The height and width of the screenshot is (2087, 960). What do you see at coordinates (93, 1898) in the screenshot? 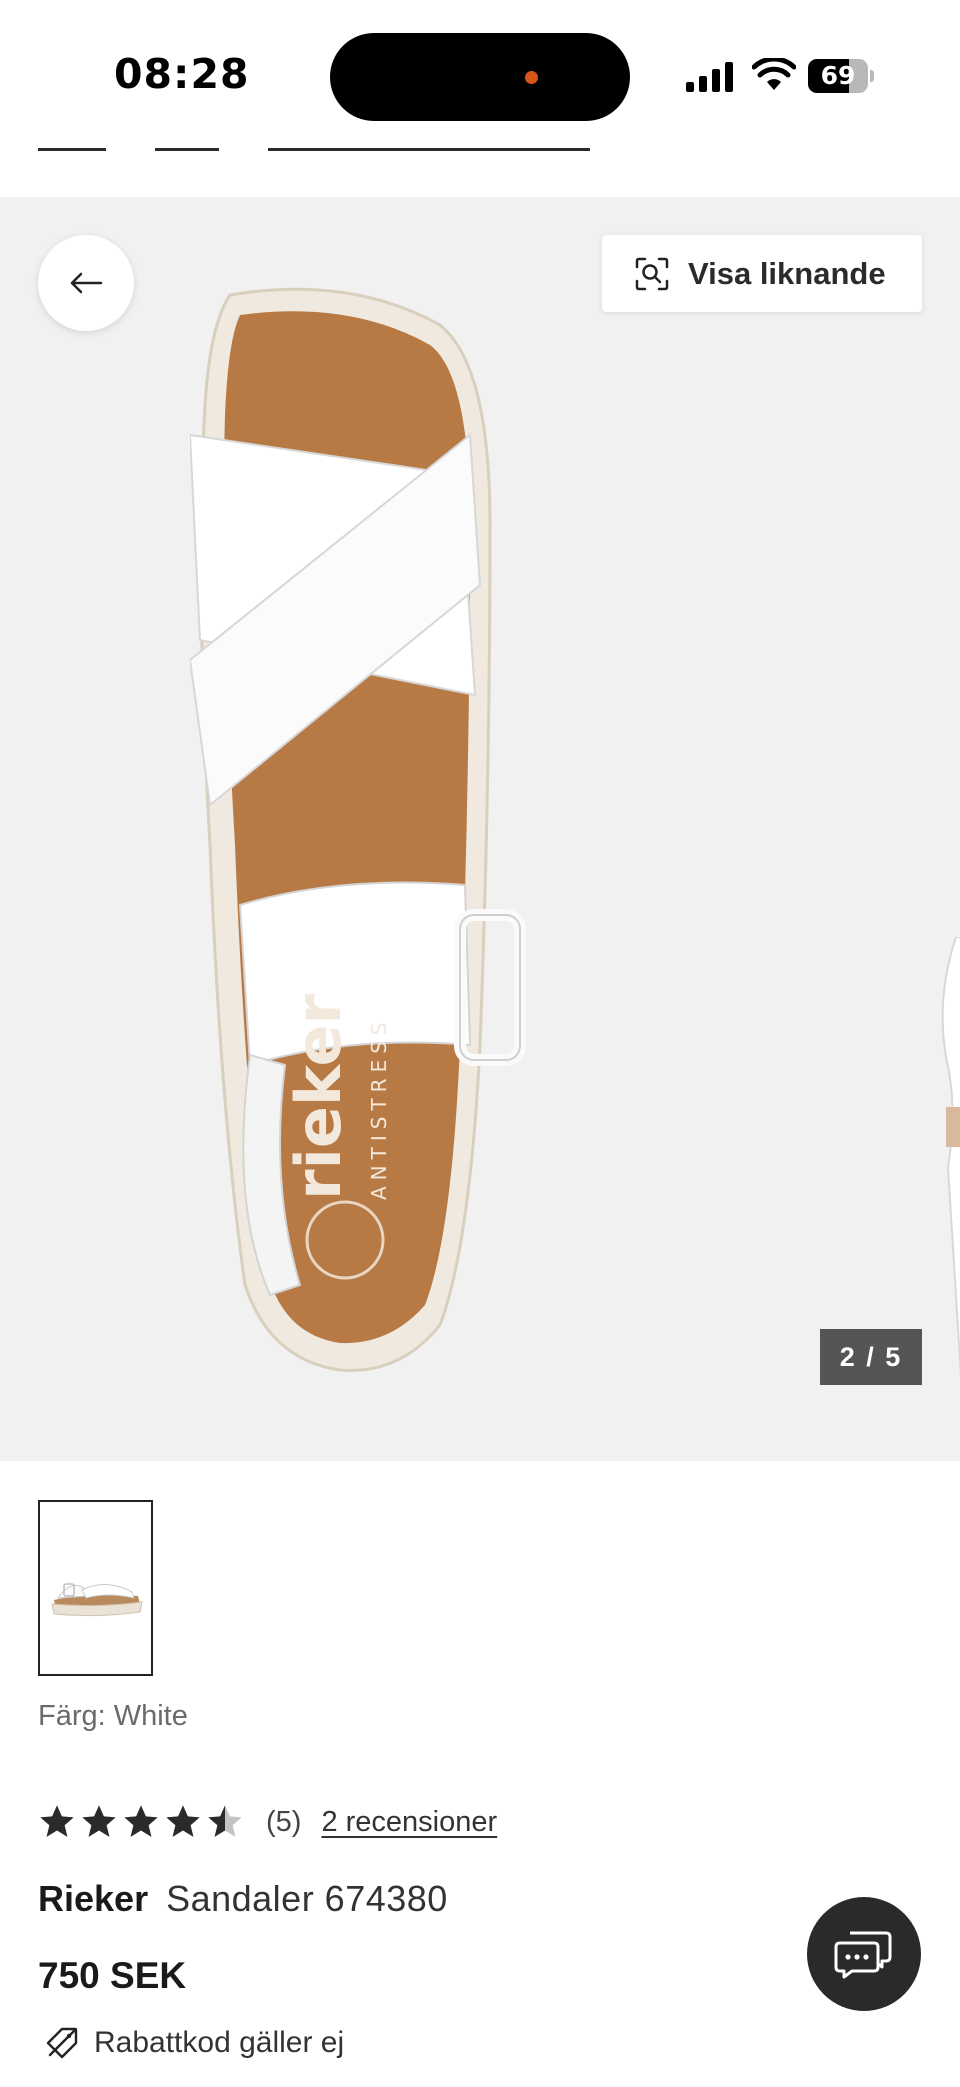
I see `product-brand: Rieker` at bounding box center [93, 1898].